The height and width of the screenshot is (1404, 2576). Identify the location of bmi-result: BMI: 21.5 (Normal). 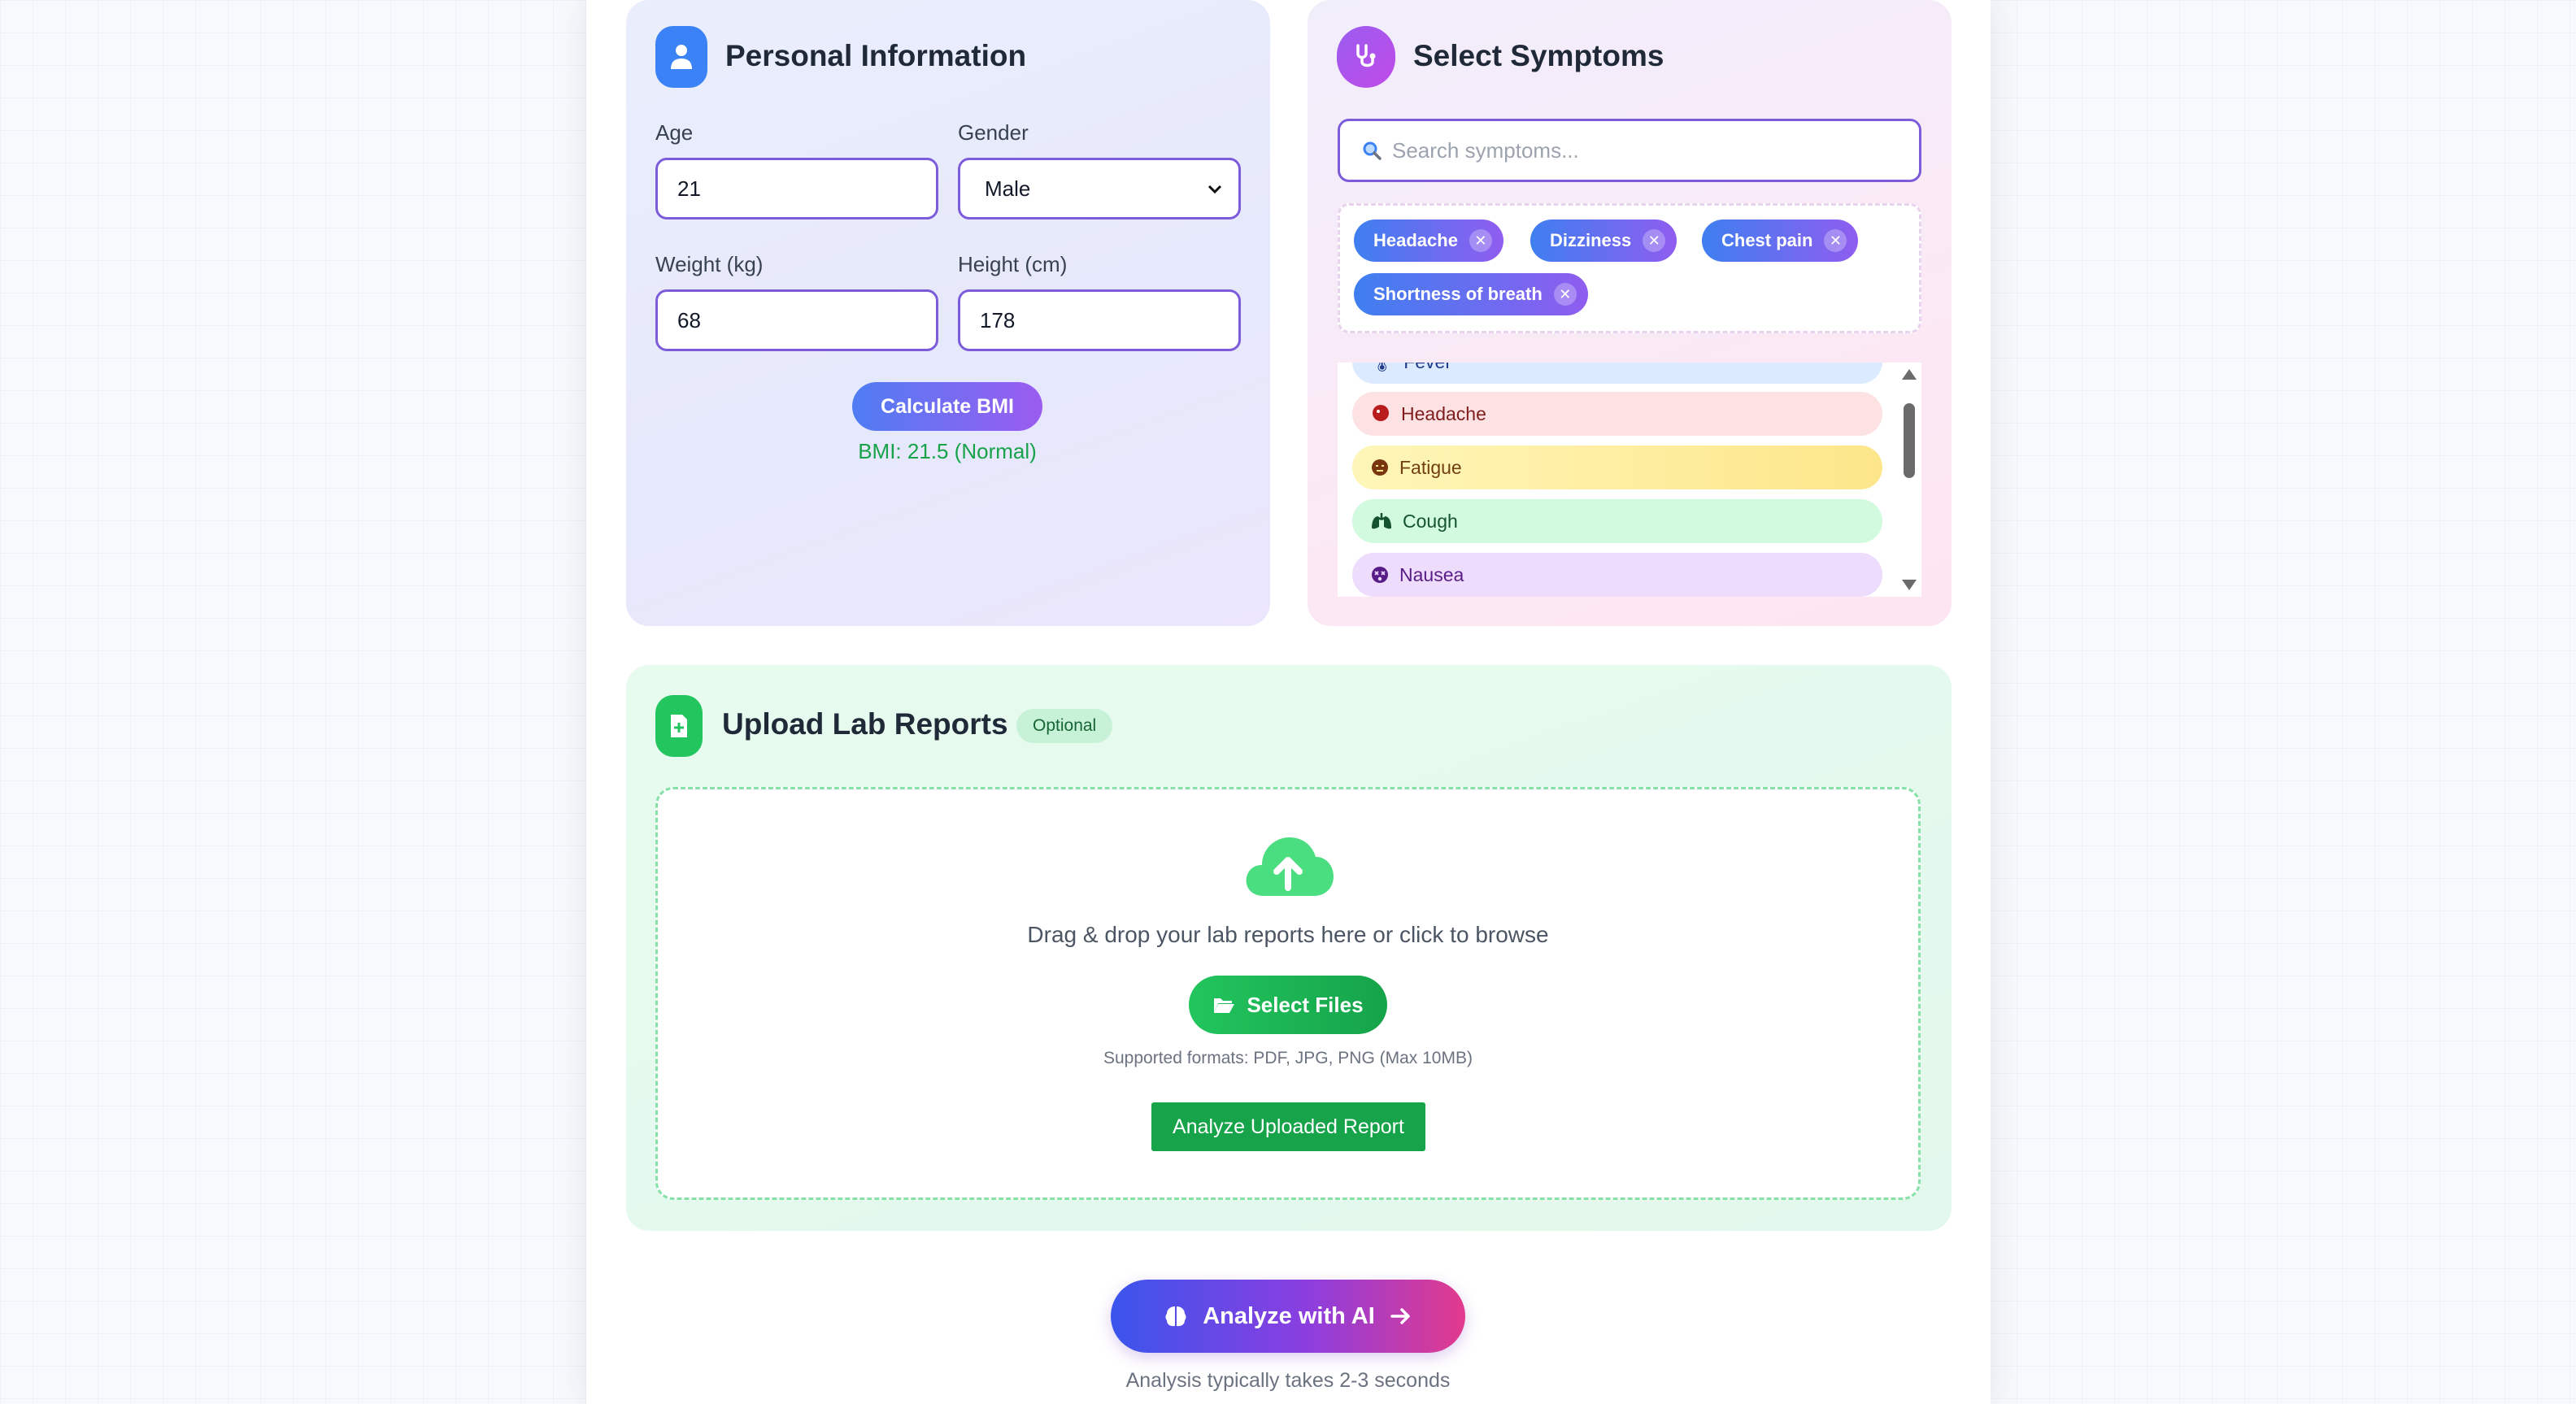
(948, 451).